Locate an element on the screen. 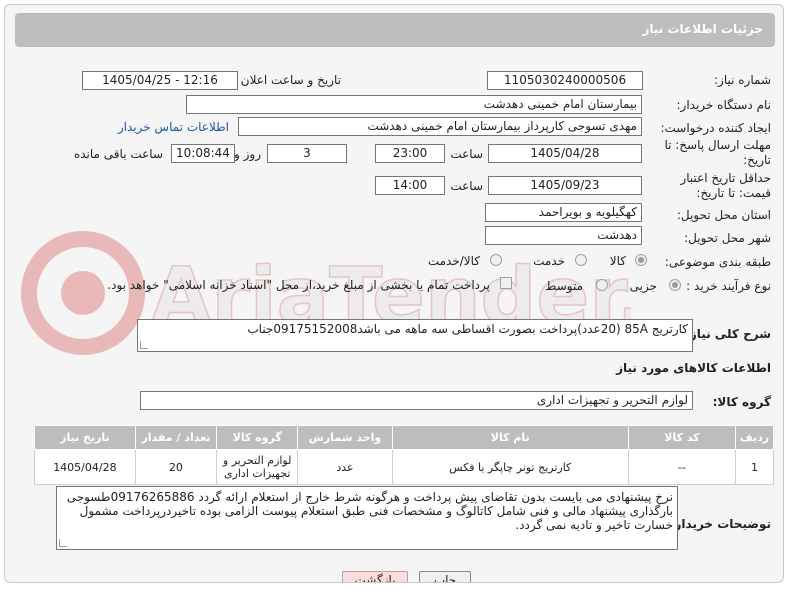 The height and width of the screenshot is (606, 788). time-remaining-field: 10:08:44 is located at coordinates (203, 153).